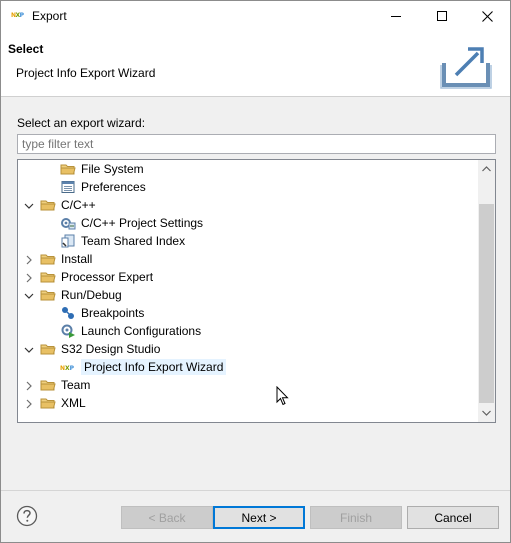 Image resolution: width=511 pixels, height=543 pixels. I want to click on minimize-button, so click(396, 16).